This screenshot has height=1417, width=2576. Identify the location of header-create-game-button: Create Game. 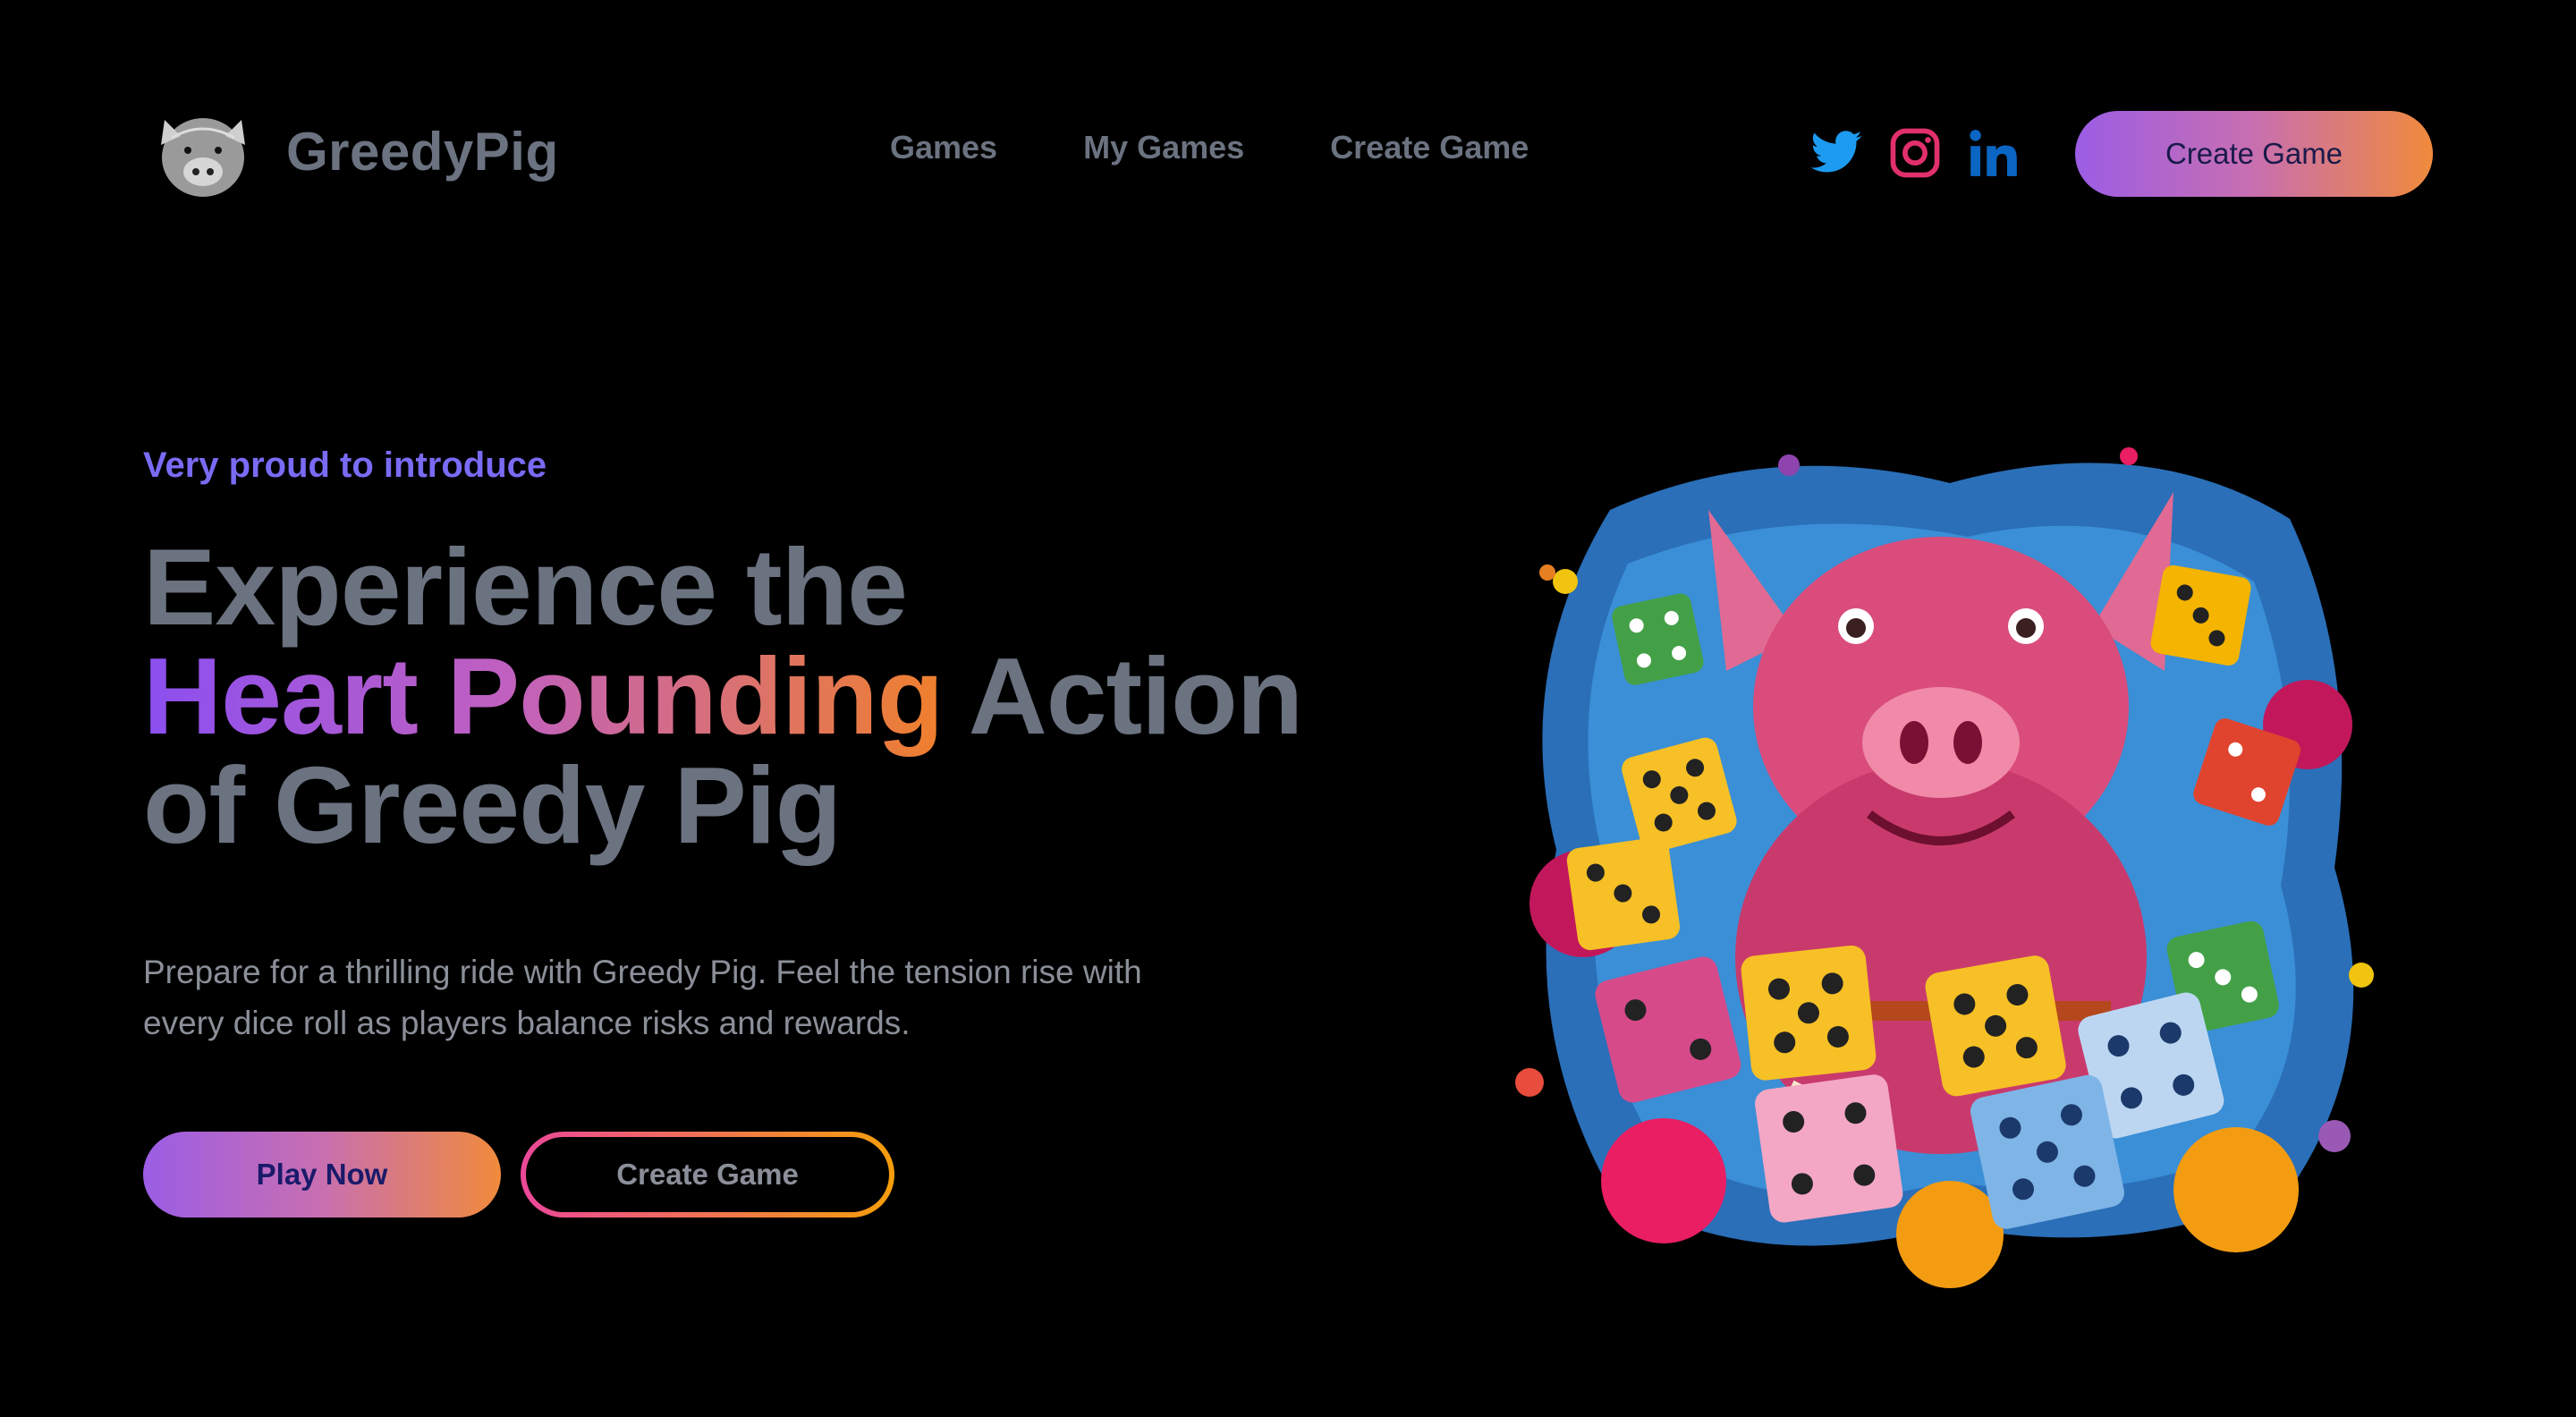
(2254, 154).